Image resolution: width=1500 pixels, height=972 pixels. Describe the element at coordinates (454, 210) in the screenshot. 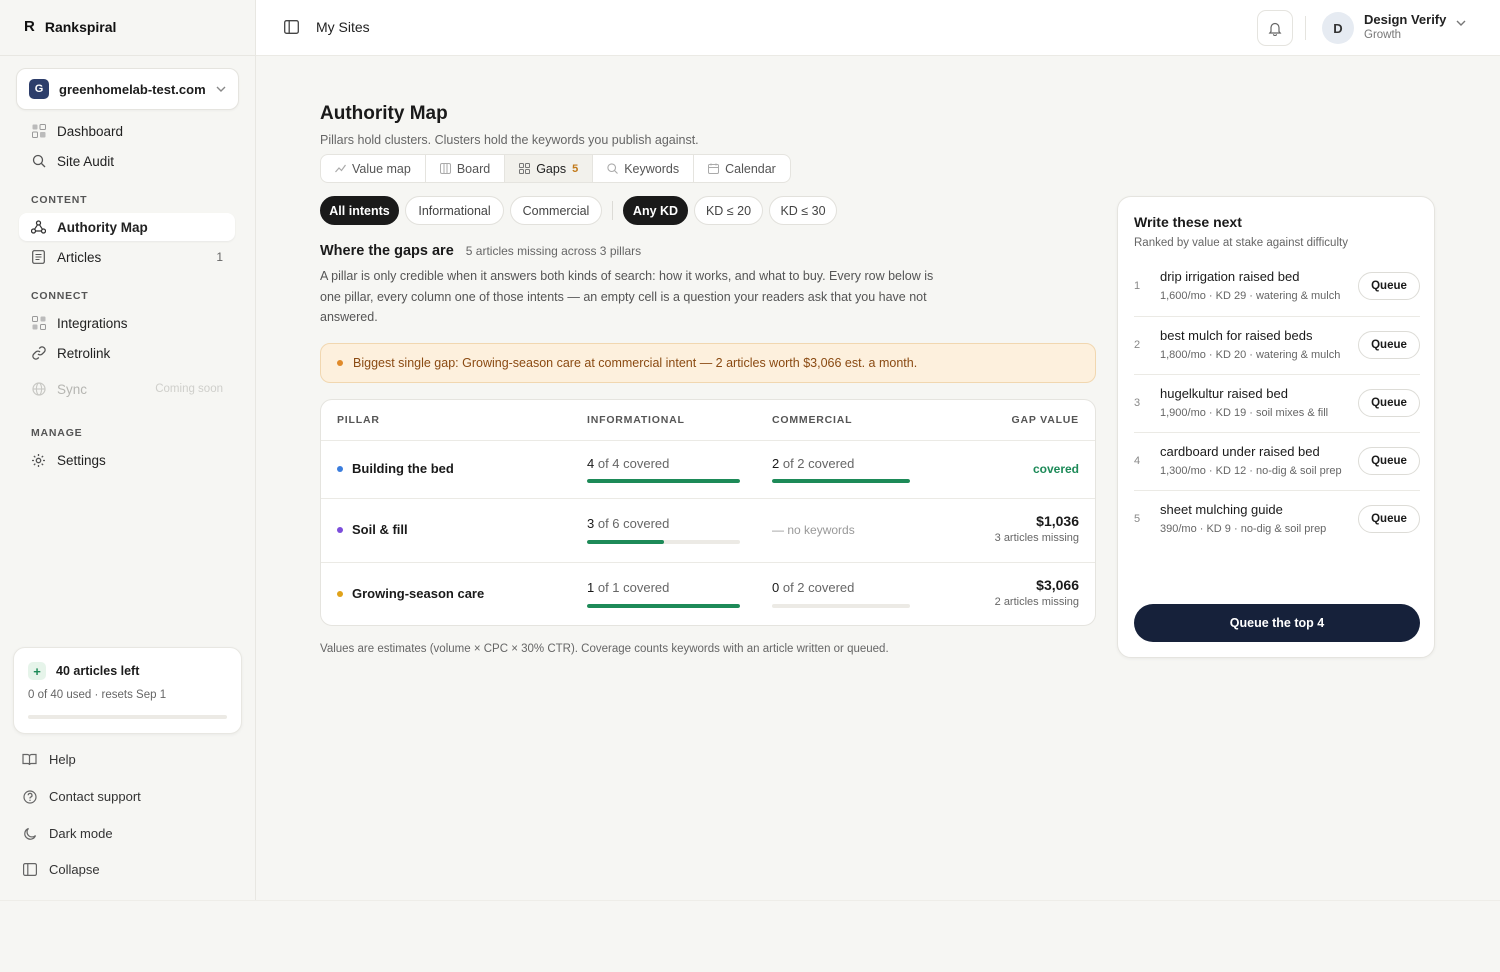

I see `filter-informational: Informational` at that location.